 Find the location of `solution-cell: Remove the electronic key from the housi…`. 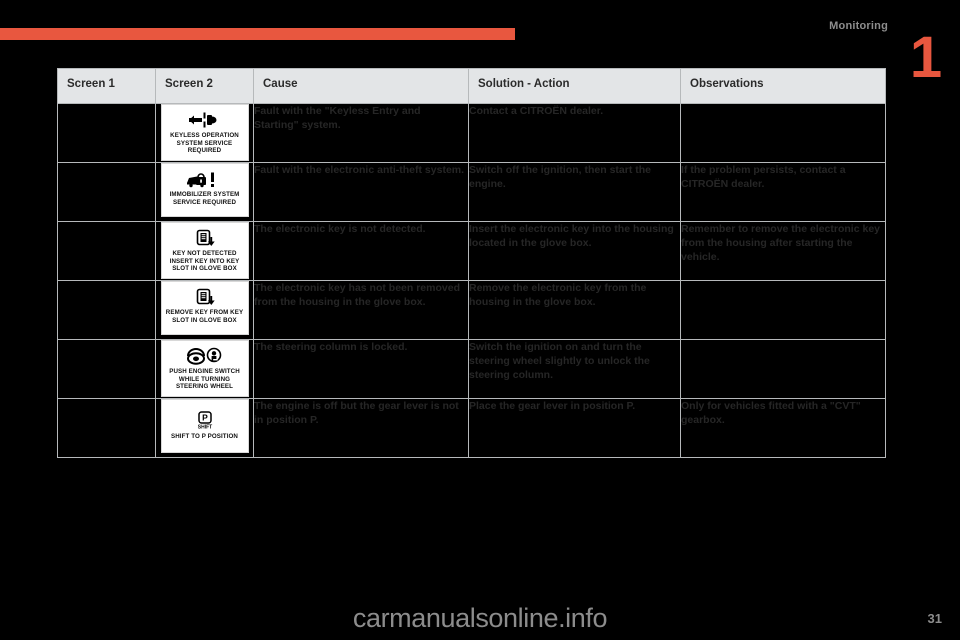

solution-cell: Remove the electronic key from the housi… is located at coordinates (574, 310).